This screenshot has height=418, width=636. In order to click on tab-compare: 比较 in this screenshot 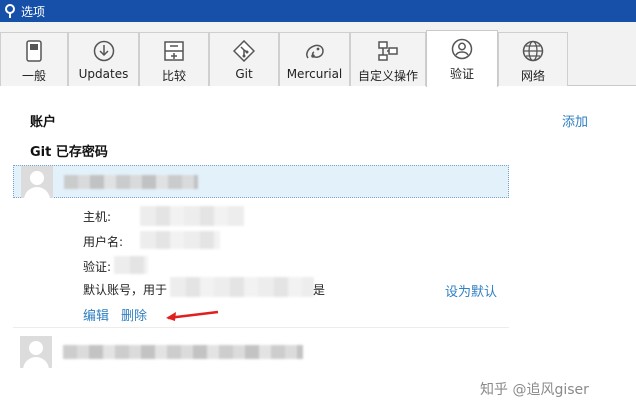, I will do `click(174, 59)`.